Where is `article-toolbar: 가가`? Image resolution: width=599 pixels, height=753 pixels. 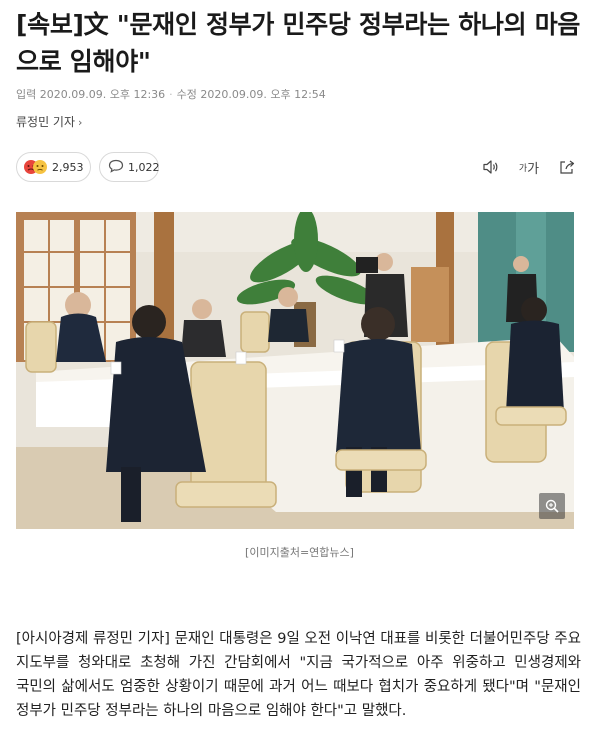
article-toolbar: 가가 is located at coordinates (529, 167).